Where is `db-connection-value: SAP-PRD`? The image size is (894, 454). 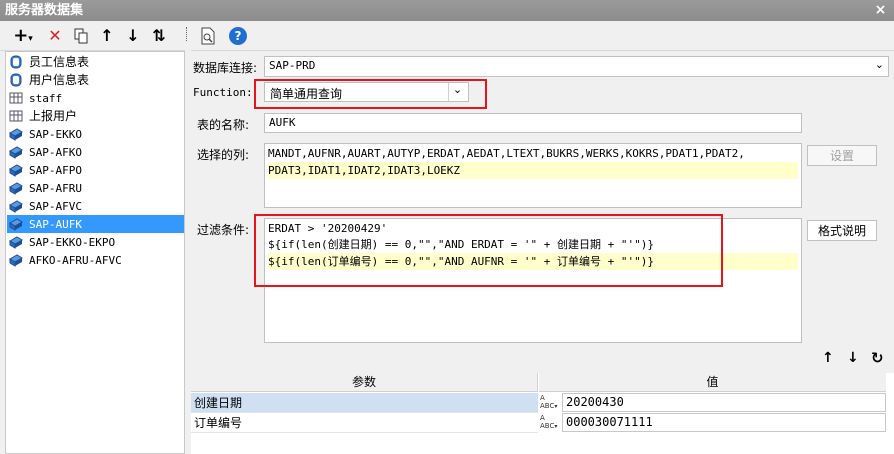
db-connection-value: SAP-PRD is located at coordinates (292, 65).